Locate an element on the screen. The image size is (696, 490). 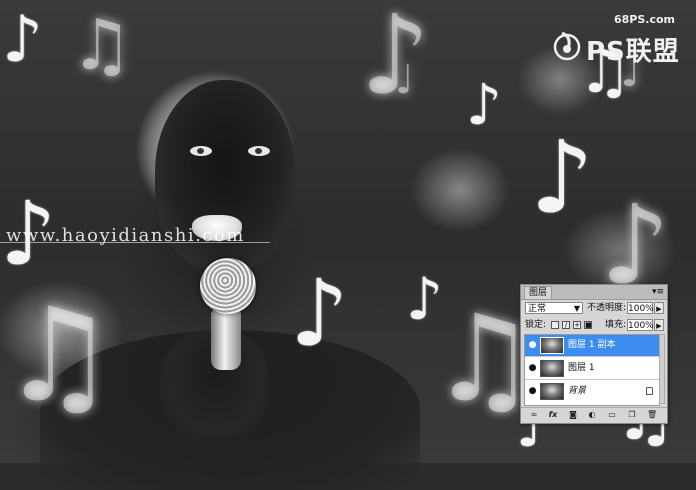
layer-row: ● 背景 is located at coordinates (592, 392).